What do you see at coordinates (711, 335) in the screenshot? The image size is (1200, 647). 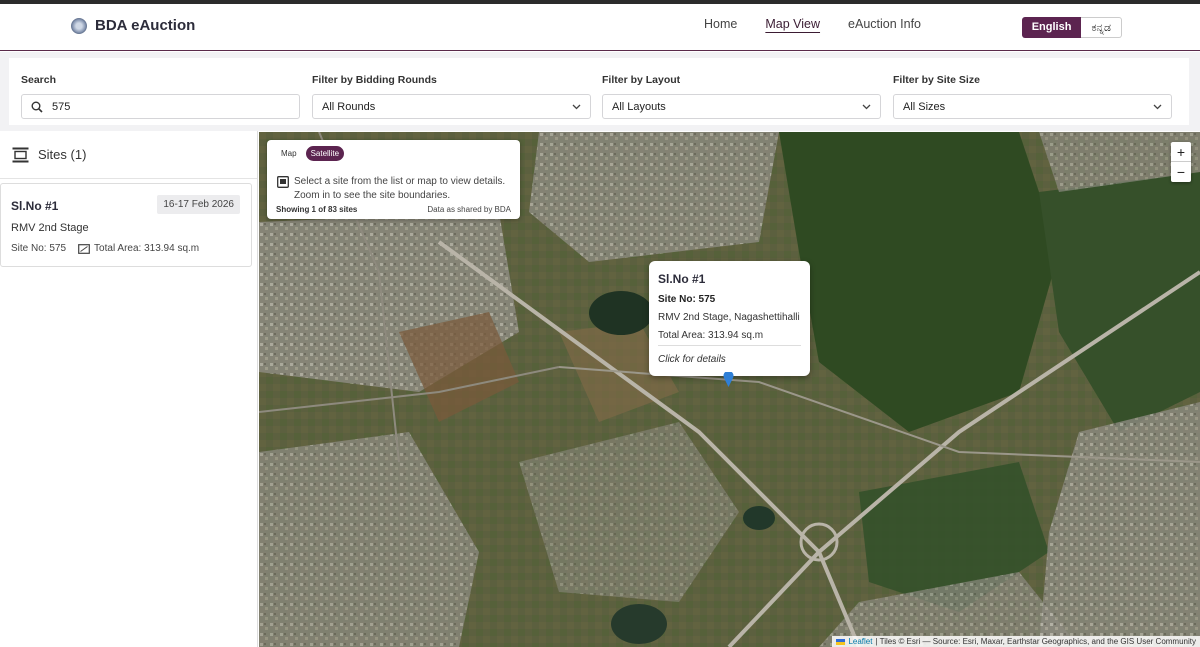 I see `popup-area: Total Area: 313.94 sq.m` at bounding box center [711, 335].